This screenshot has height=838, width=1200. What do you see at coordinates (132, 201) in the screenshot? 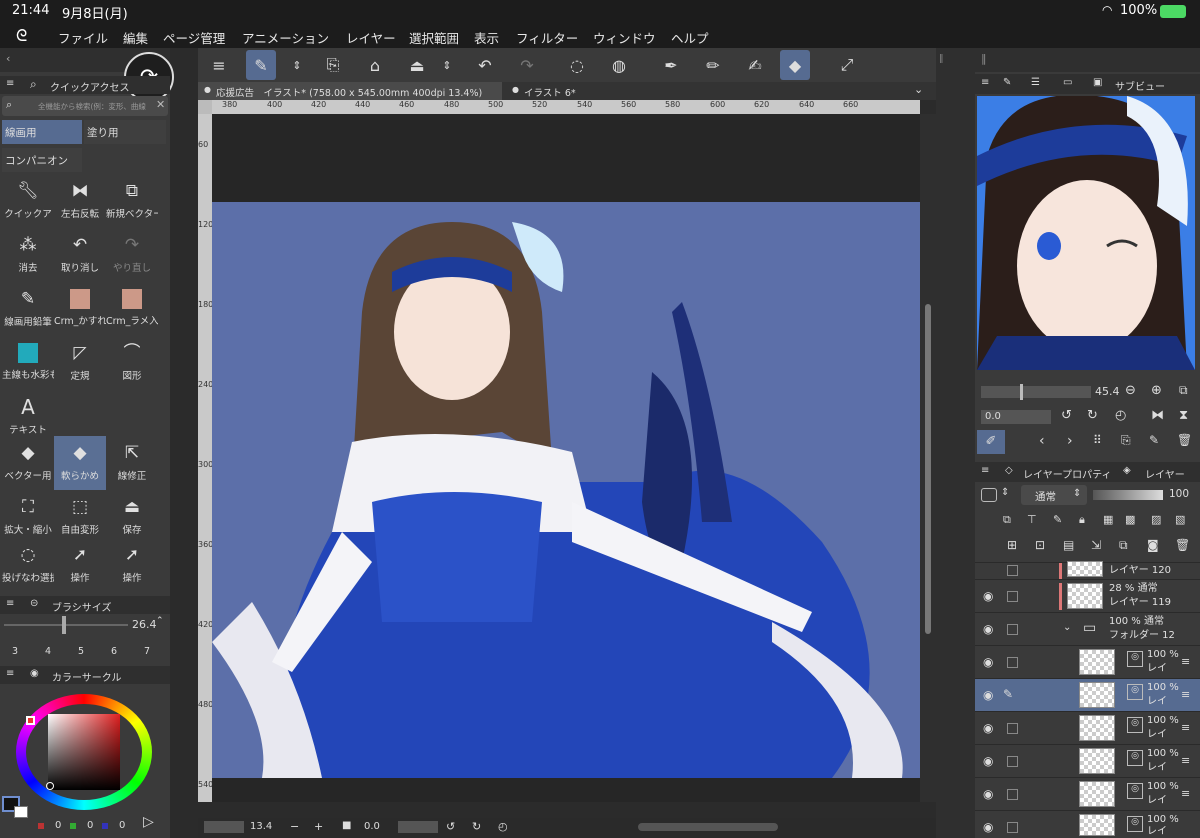
I see `new-vector-layer-tool: ⧉ 新規ベクター` at bounding box center [132, 201].